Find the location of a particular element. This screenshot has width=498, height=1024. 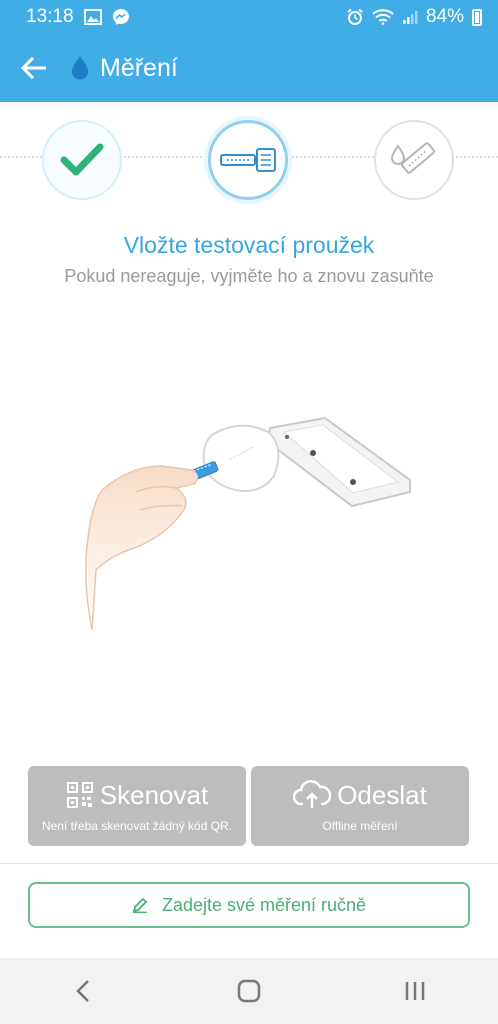

step-apply-blood is located at coordinates (414, 160).